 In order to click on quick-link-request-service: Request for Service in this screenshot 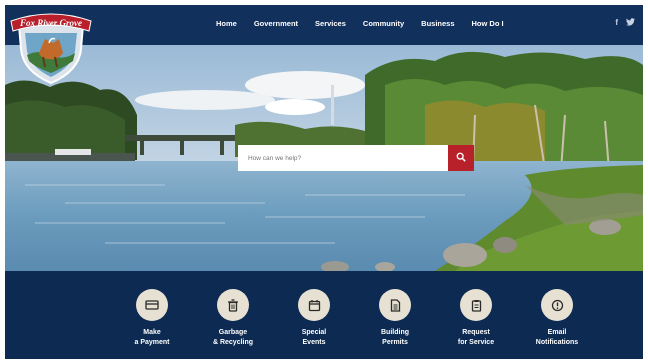, I will do `click(476, 318)`.